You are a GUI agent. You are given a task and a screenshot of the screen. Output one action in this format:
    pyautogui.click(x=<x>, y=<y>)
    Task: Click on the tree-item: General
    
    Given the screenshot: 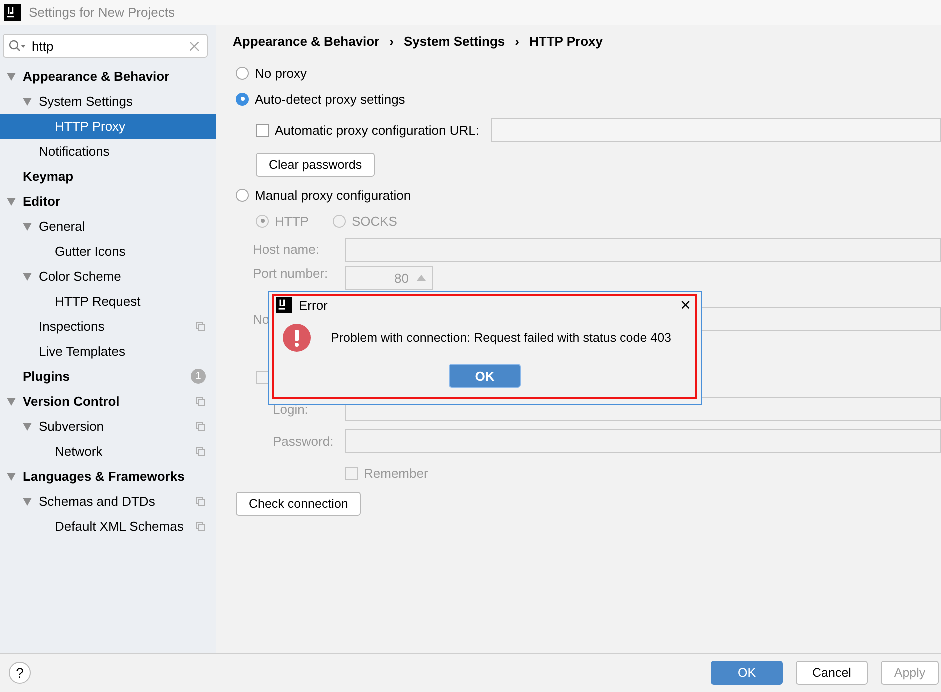 What is the action you would take?
    pyautogui.click(x=108, y=226)
    